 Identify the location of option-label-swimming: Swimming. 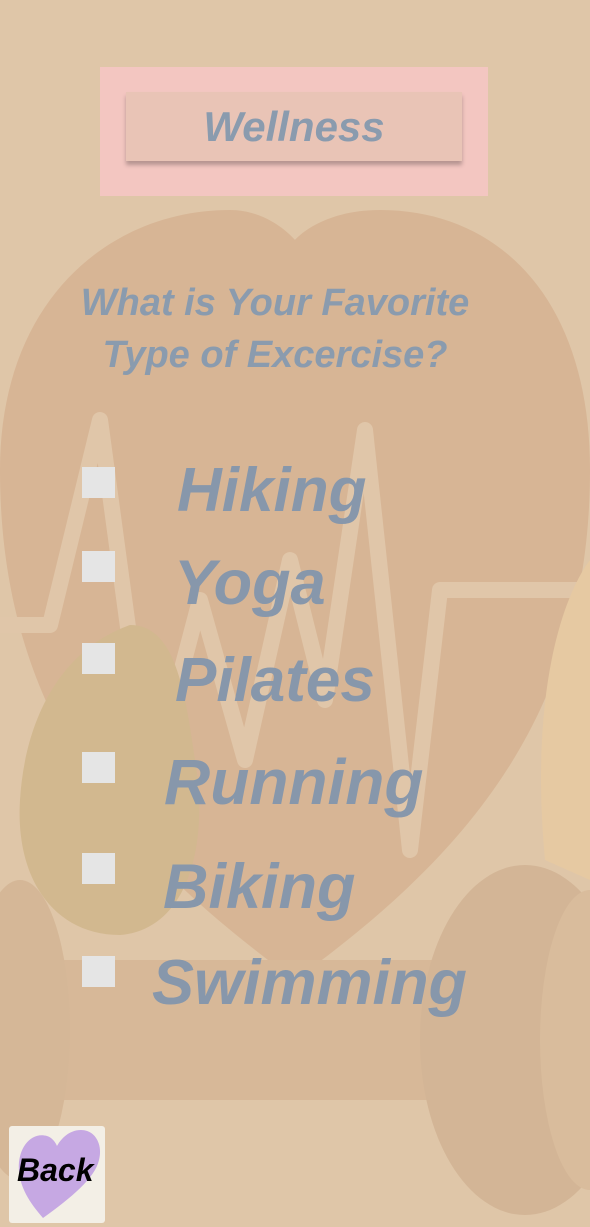
(309, 983).